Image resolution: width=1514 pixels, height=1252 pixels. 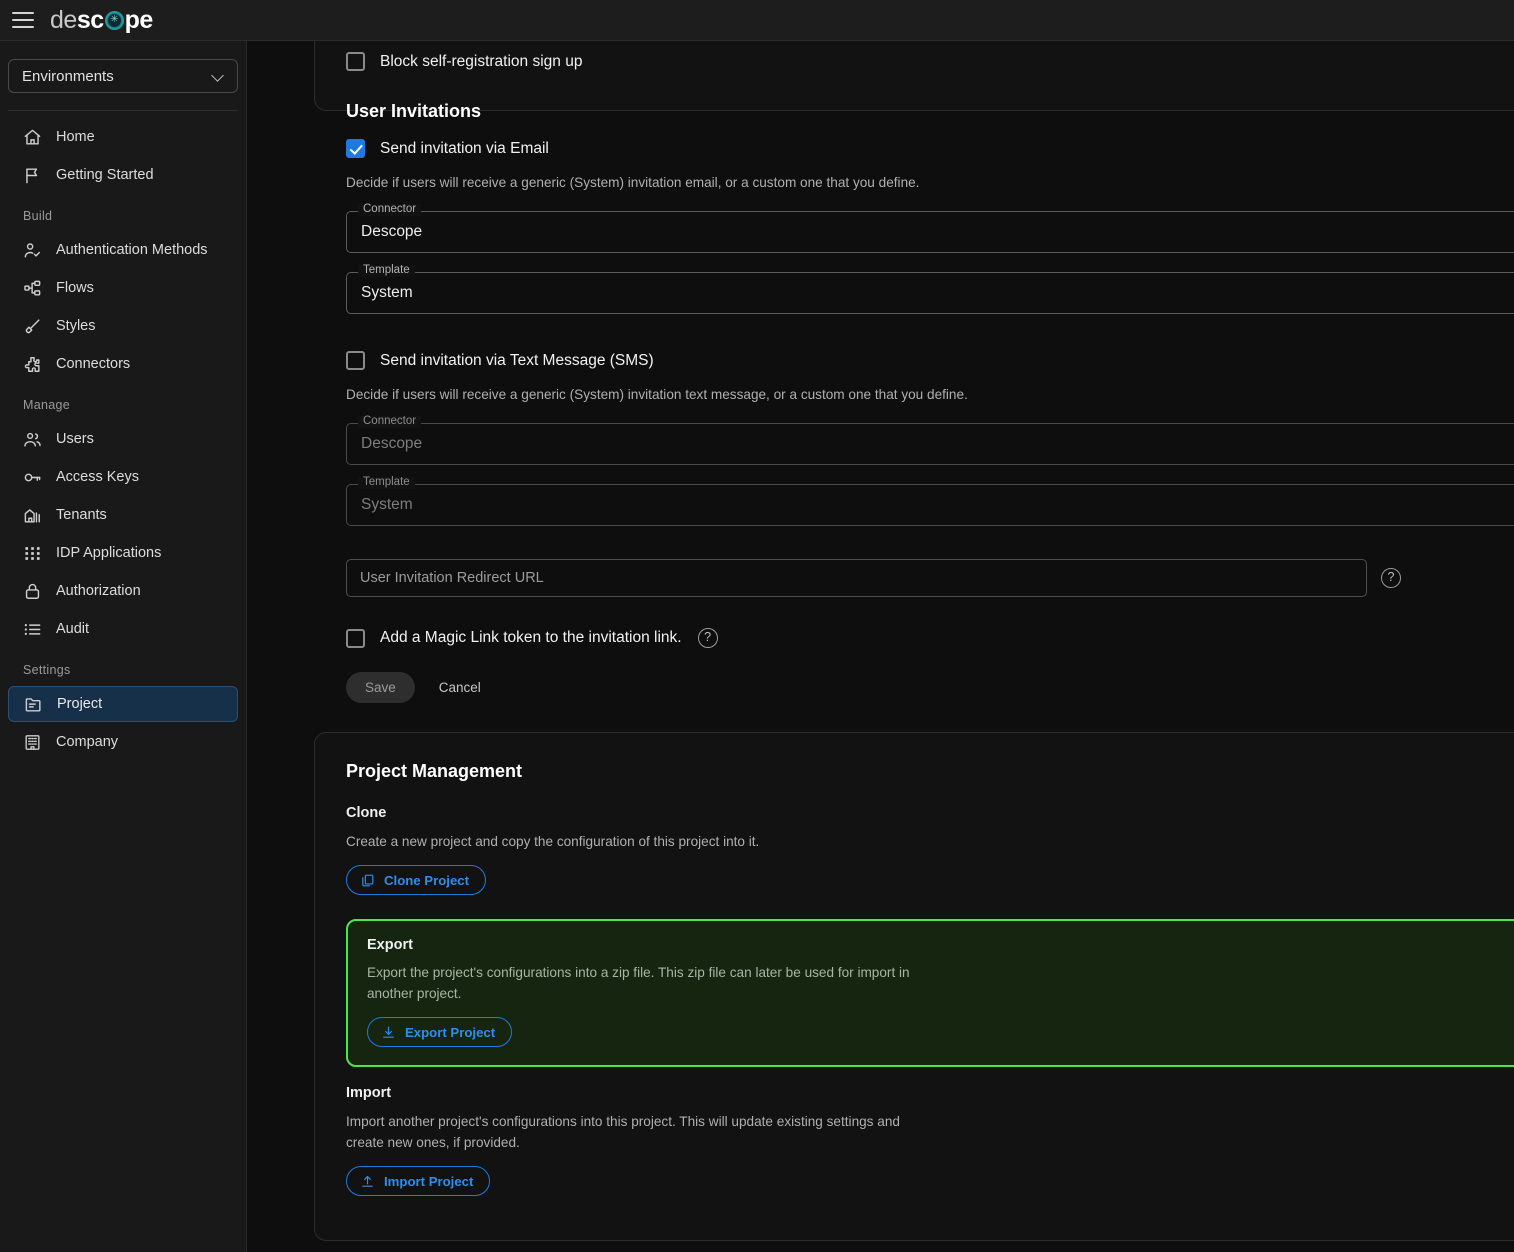 What do you see at coordinates (517, 360) in the screenshot?
I see `send-invitation-sms-label: Send invitation via Text Message (SMS)` at bounding box center [517, 360].